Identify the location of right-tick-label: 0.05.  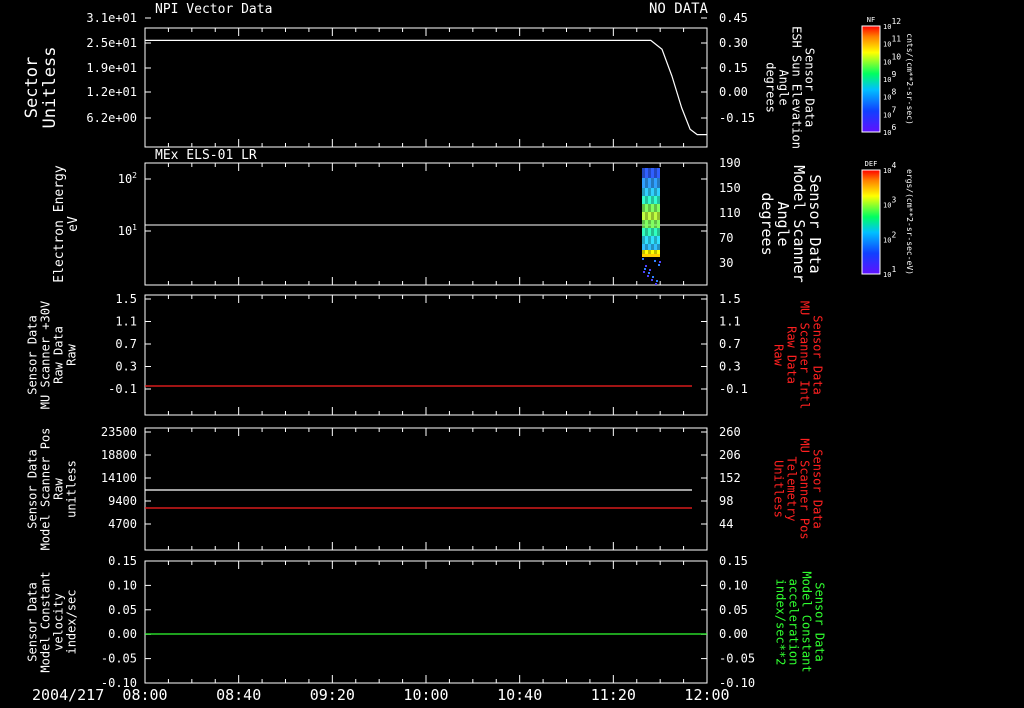
(733, 610).